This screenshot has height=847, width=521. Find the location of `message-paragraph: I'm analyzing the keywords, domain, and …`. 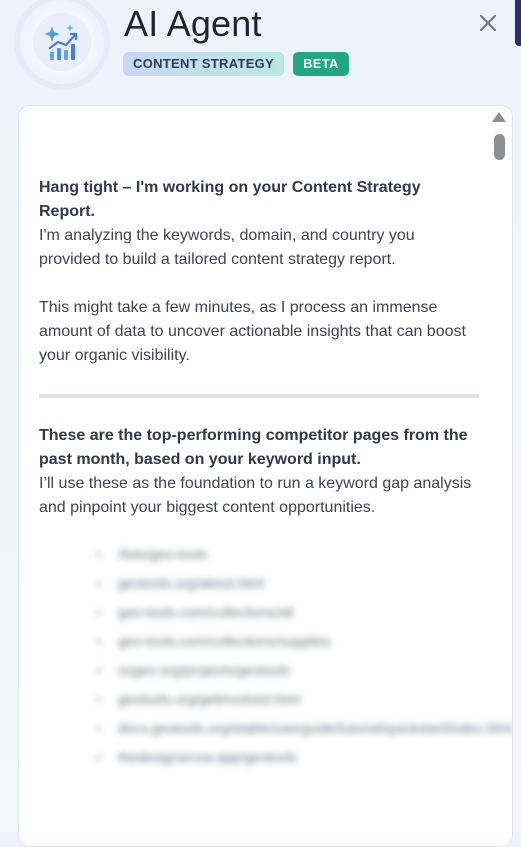

message-paragraph: I'm analyzing the keywords, domain, and … is located at coordinates (227, 247).